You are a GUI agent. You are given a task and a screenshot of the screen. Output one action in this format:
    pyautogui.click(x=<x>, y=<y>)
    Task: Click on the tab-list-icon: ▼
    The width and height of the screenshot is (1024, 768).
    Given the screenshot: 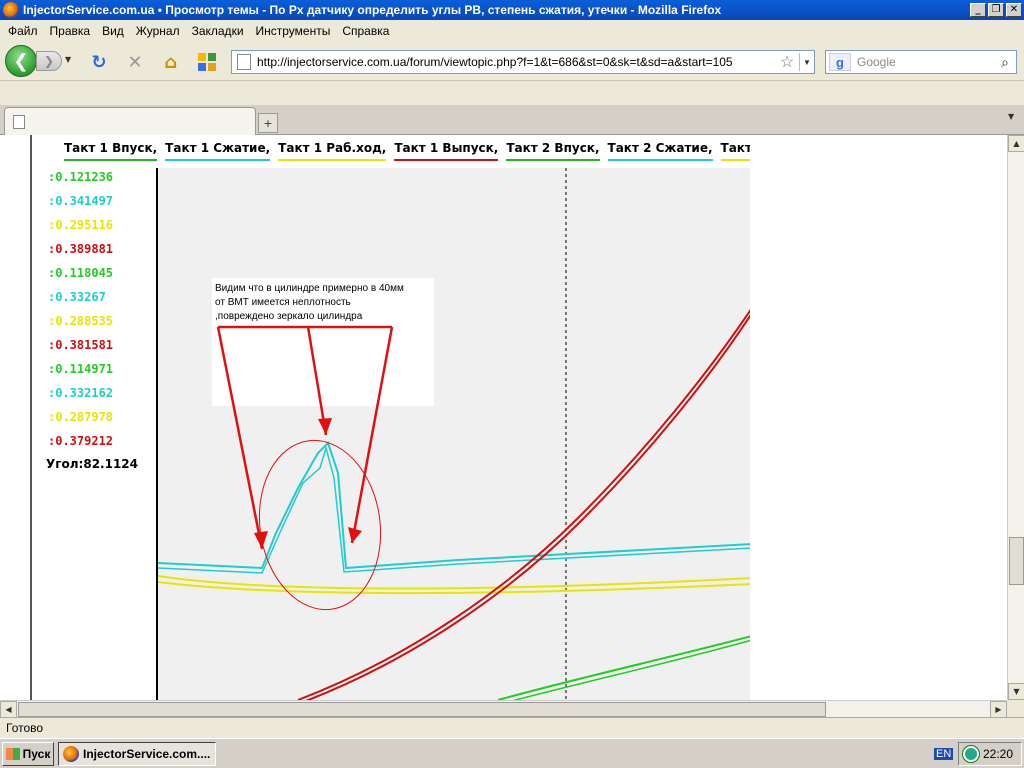 What is the action you would take?
    pyautogui.click(x=1011, y=116)
    